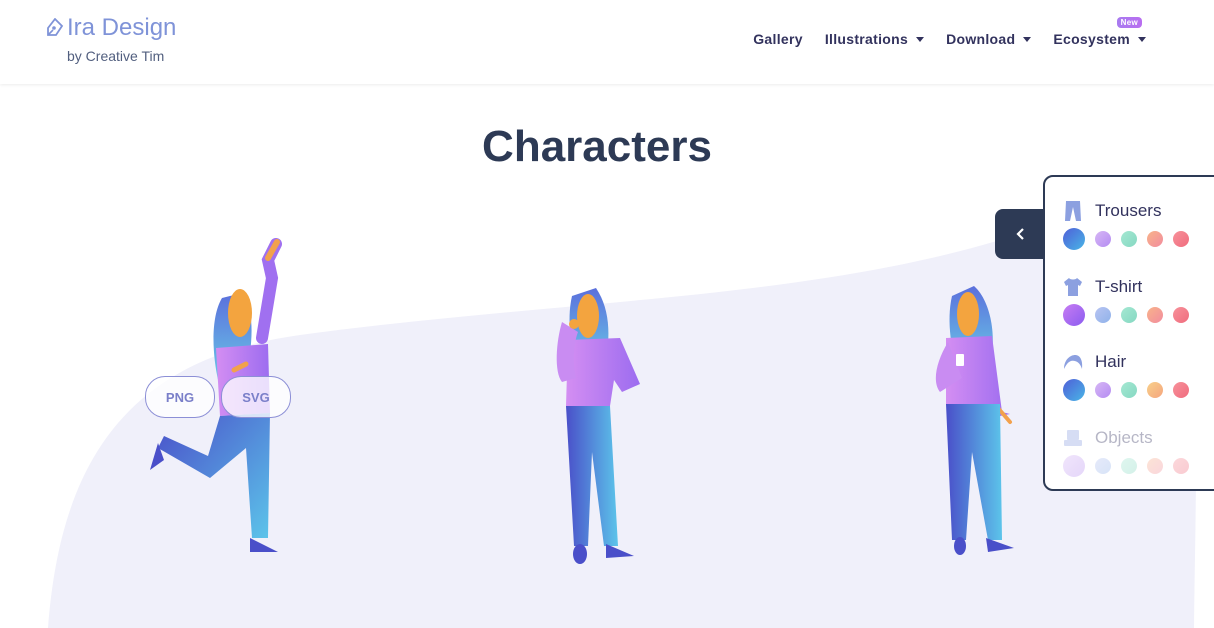 This screenshot has width=1214, height=628. Describe the element at coordinates (981, 39) in the screenshot. I see `nav-download-label: Download` at that location.